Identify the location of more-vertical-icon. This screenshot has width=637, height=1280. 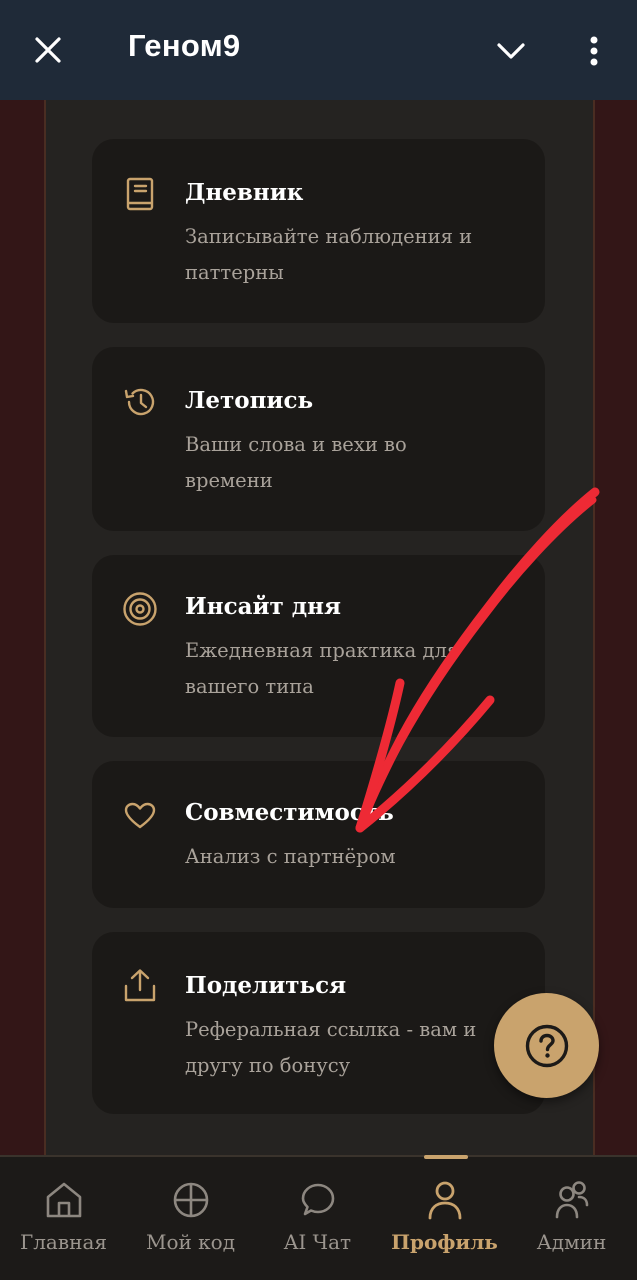
(594, 51).